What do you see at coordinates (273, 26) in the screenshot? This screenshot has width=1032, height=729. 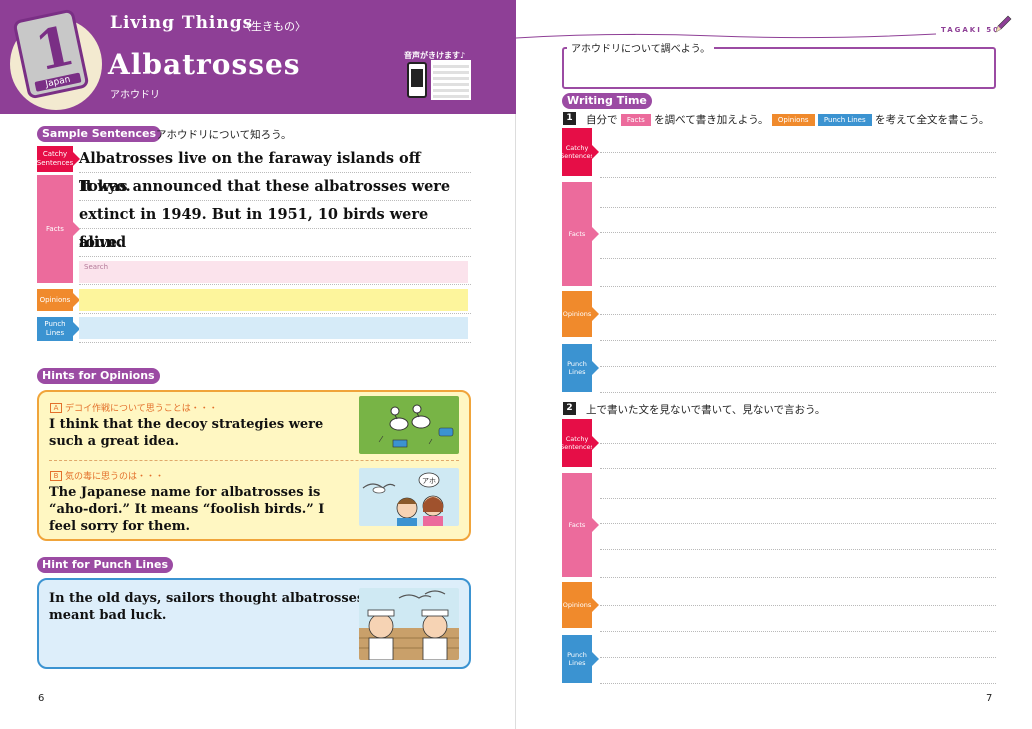 I see `unit-subject-jp: 〈生きもの〉` at bounding box center [273, 26].